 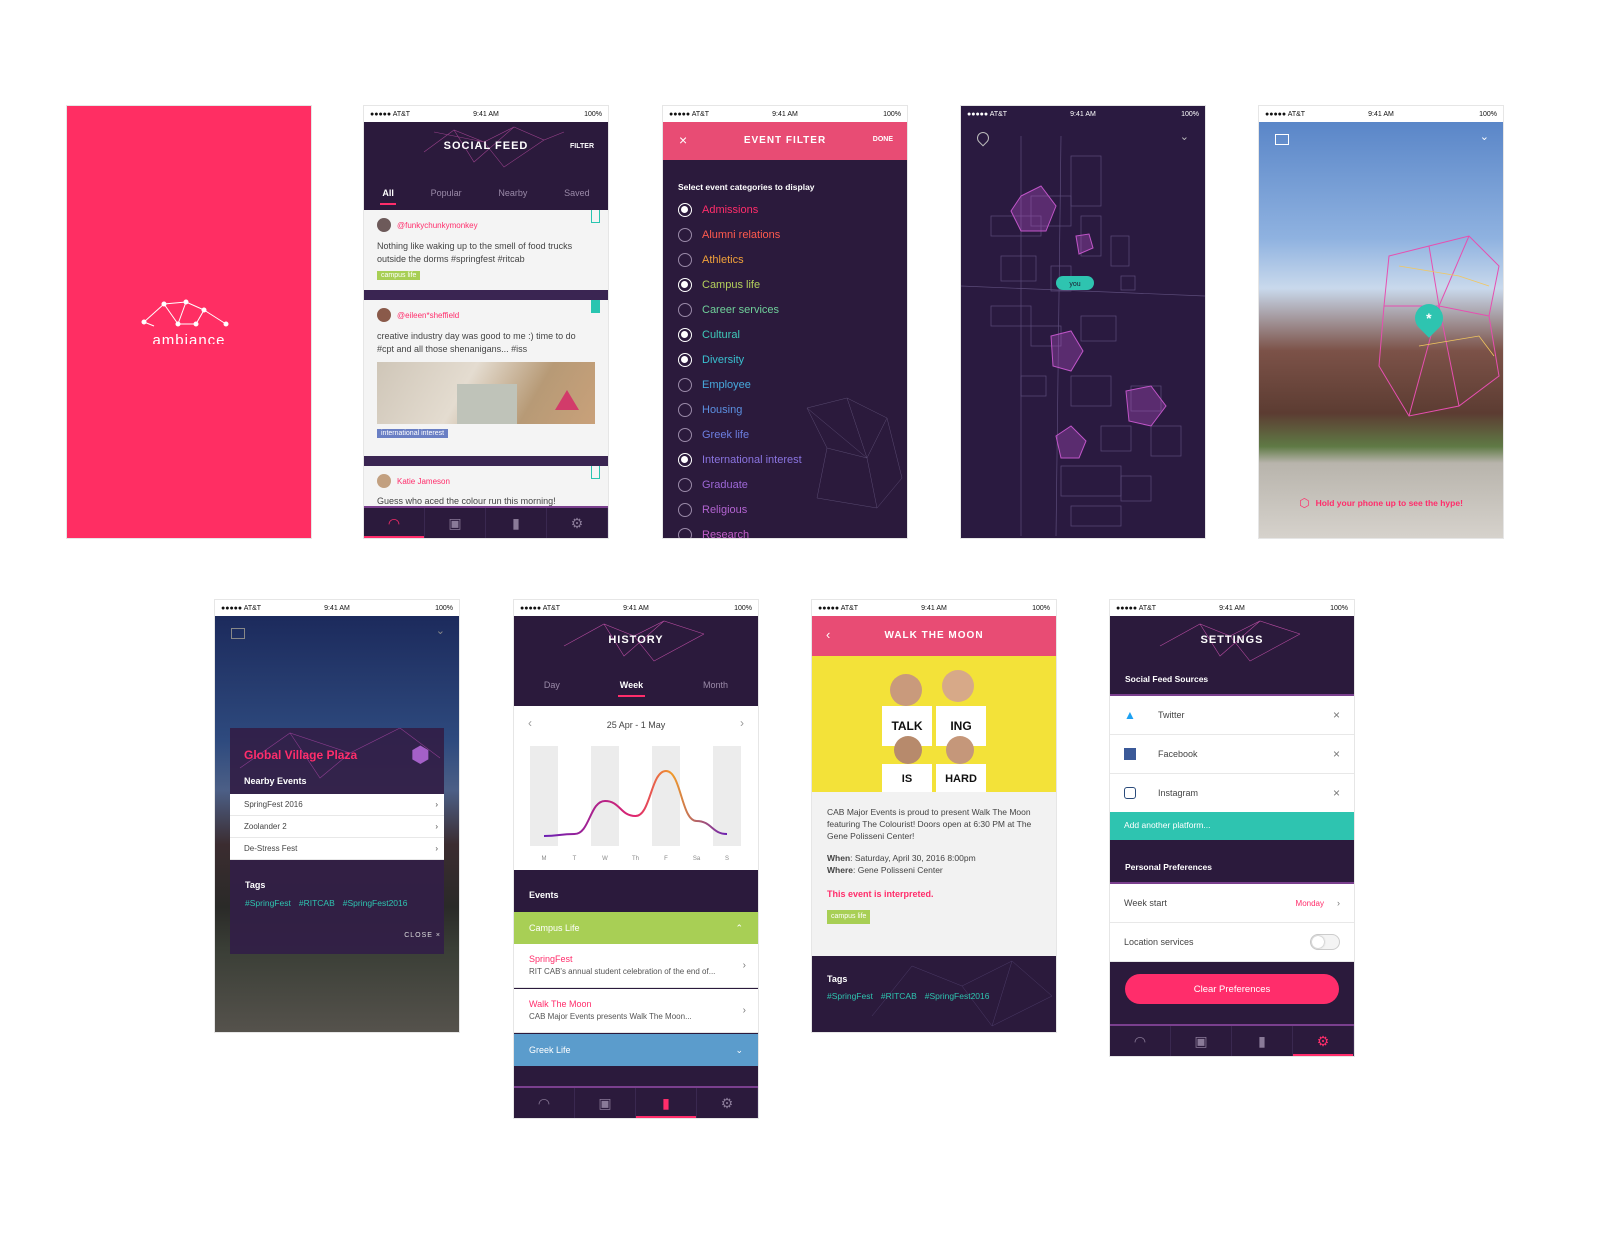 What do you see at coordinates (711, 360) in the screenshot?
I see `category-row: Diversity` at bounding box center [711, 360].